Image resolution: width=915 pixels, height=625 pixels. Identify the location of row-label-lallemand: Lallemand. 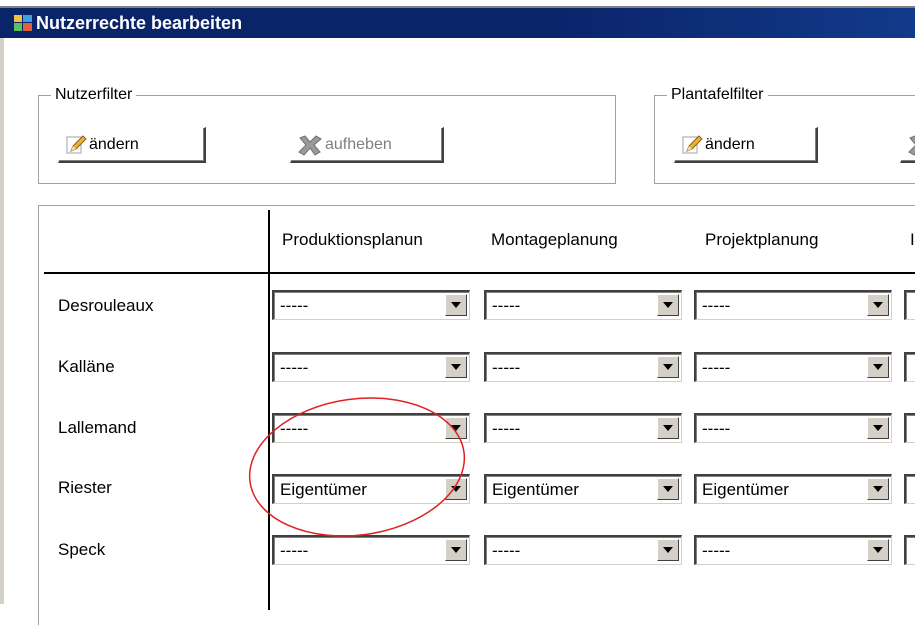
(97, 427).